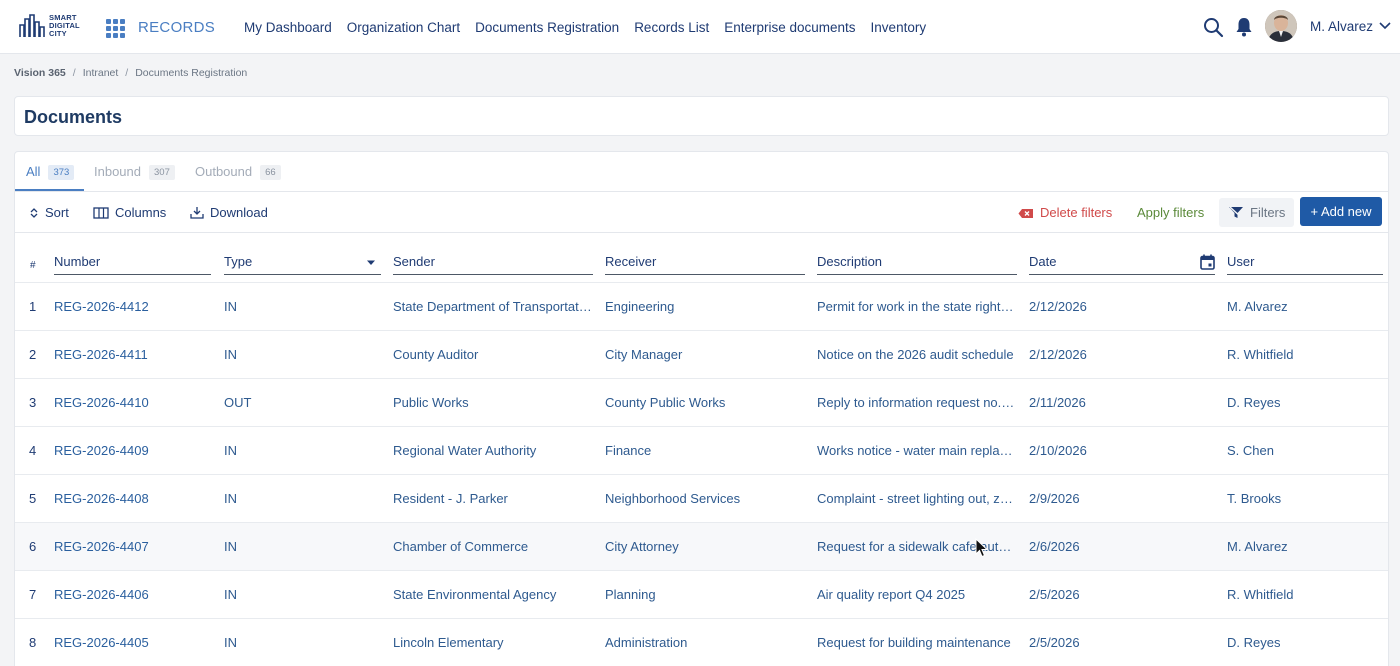 Image resolution: width=1400 pixels, height=666 pixels. Describe the element at coordinates (492, 306) in the screenshot. I see `cell-sender: State Department of Transportation` at that location.